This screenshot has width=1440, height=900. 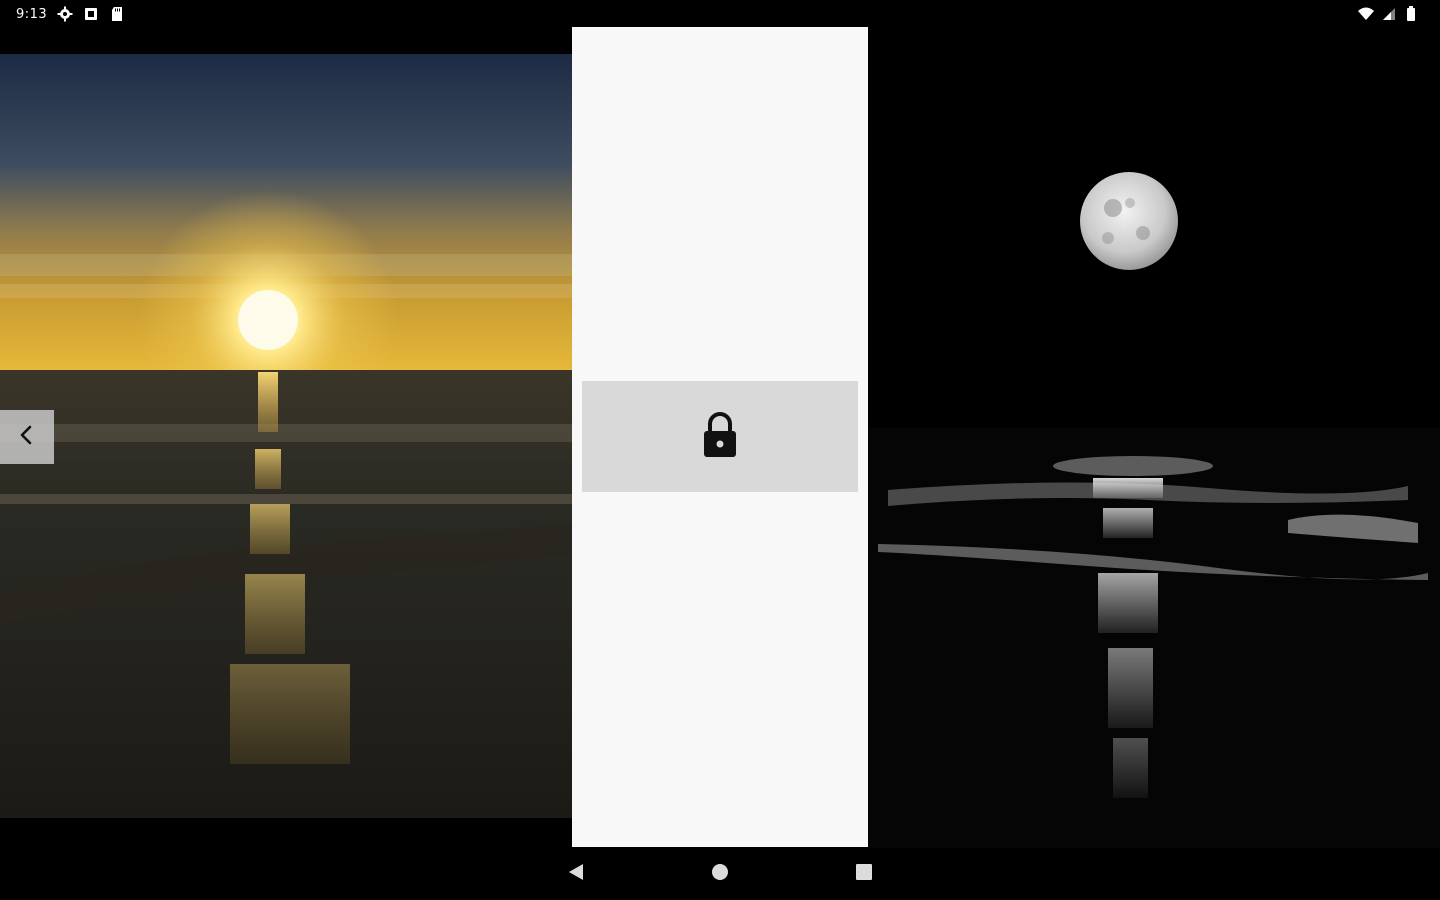 I want to click on cell-signal-icon, so click(x=1390, y=14).